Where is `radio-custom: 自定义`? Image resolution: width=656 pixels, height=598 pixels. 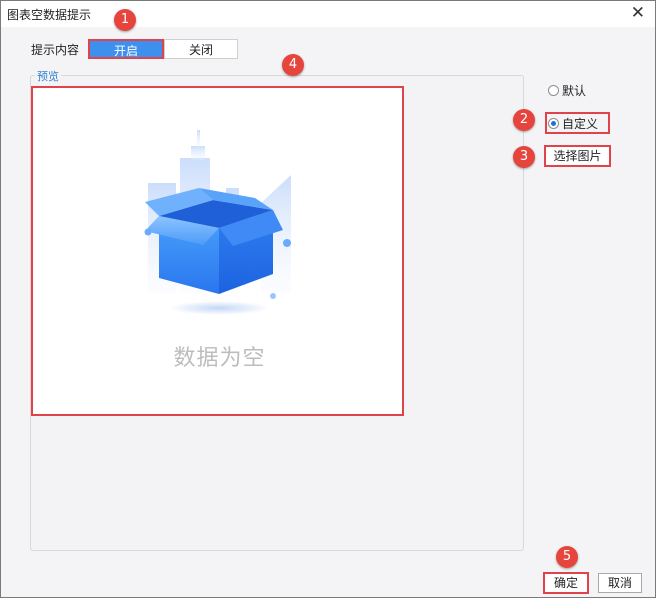 radio-custom: 自定义 is located at coordinates (573, 123).